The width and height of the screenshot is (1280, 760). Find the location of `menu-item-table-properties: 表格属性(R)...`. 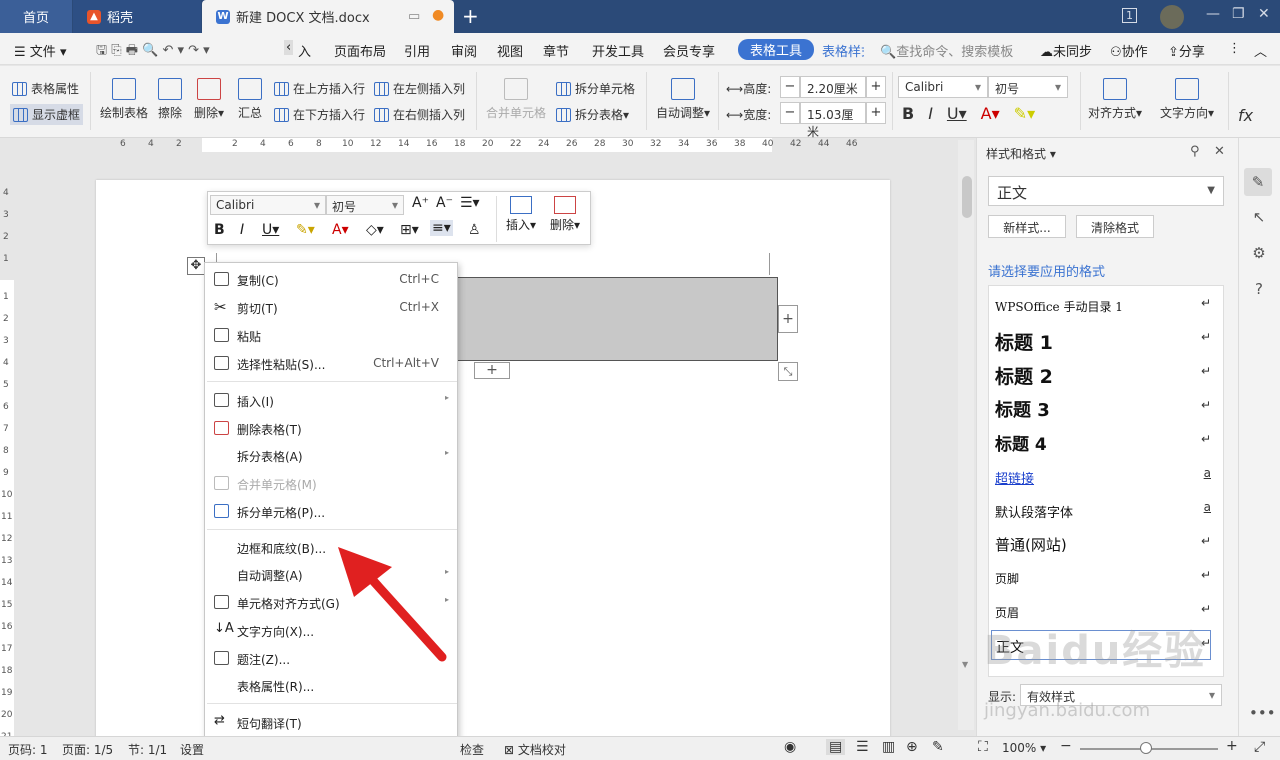

menu-item-table-properties: 表格属性(R)... is located at coordinates (331, 685).